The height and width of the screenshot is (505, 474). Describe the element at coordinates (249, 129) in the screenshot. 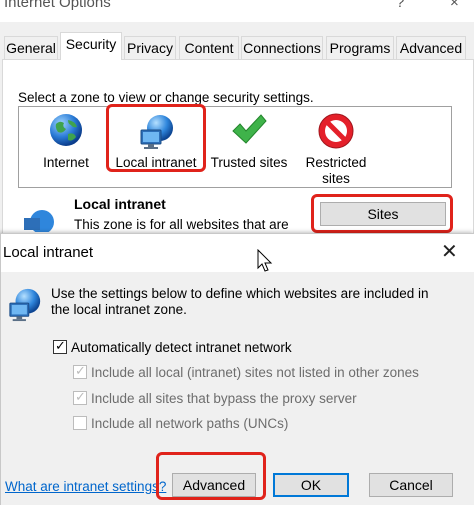

I see `checkmark-icon` at that location.